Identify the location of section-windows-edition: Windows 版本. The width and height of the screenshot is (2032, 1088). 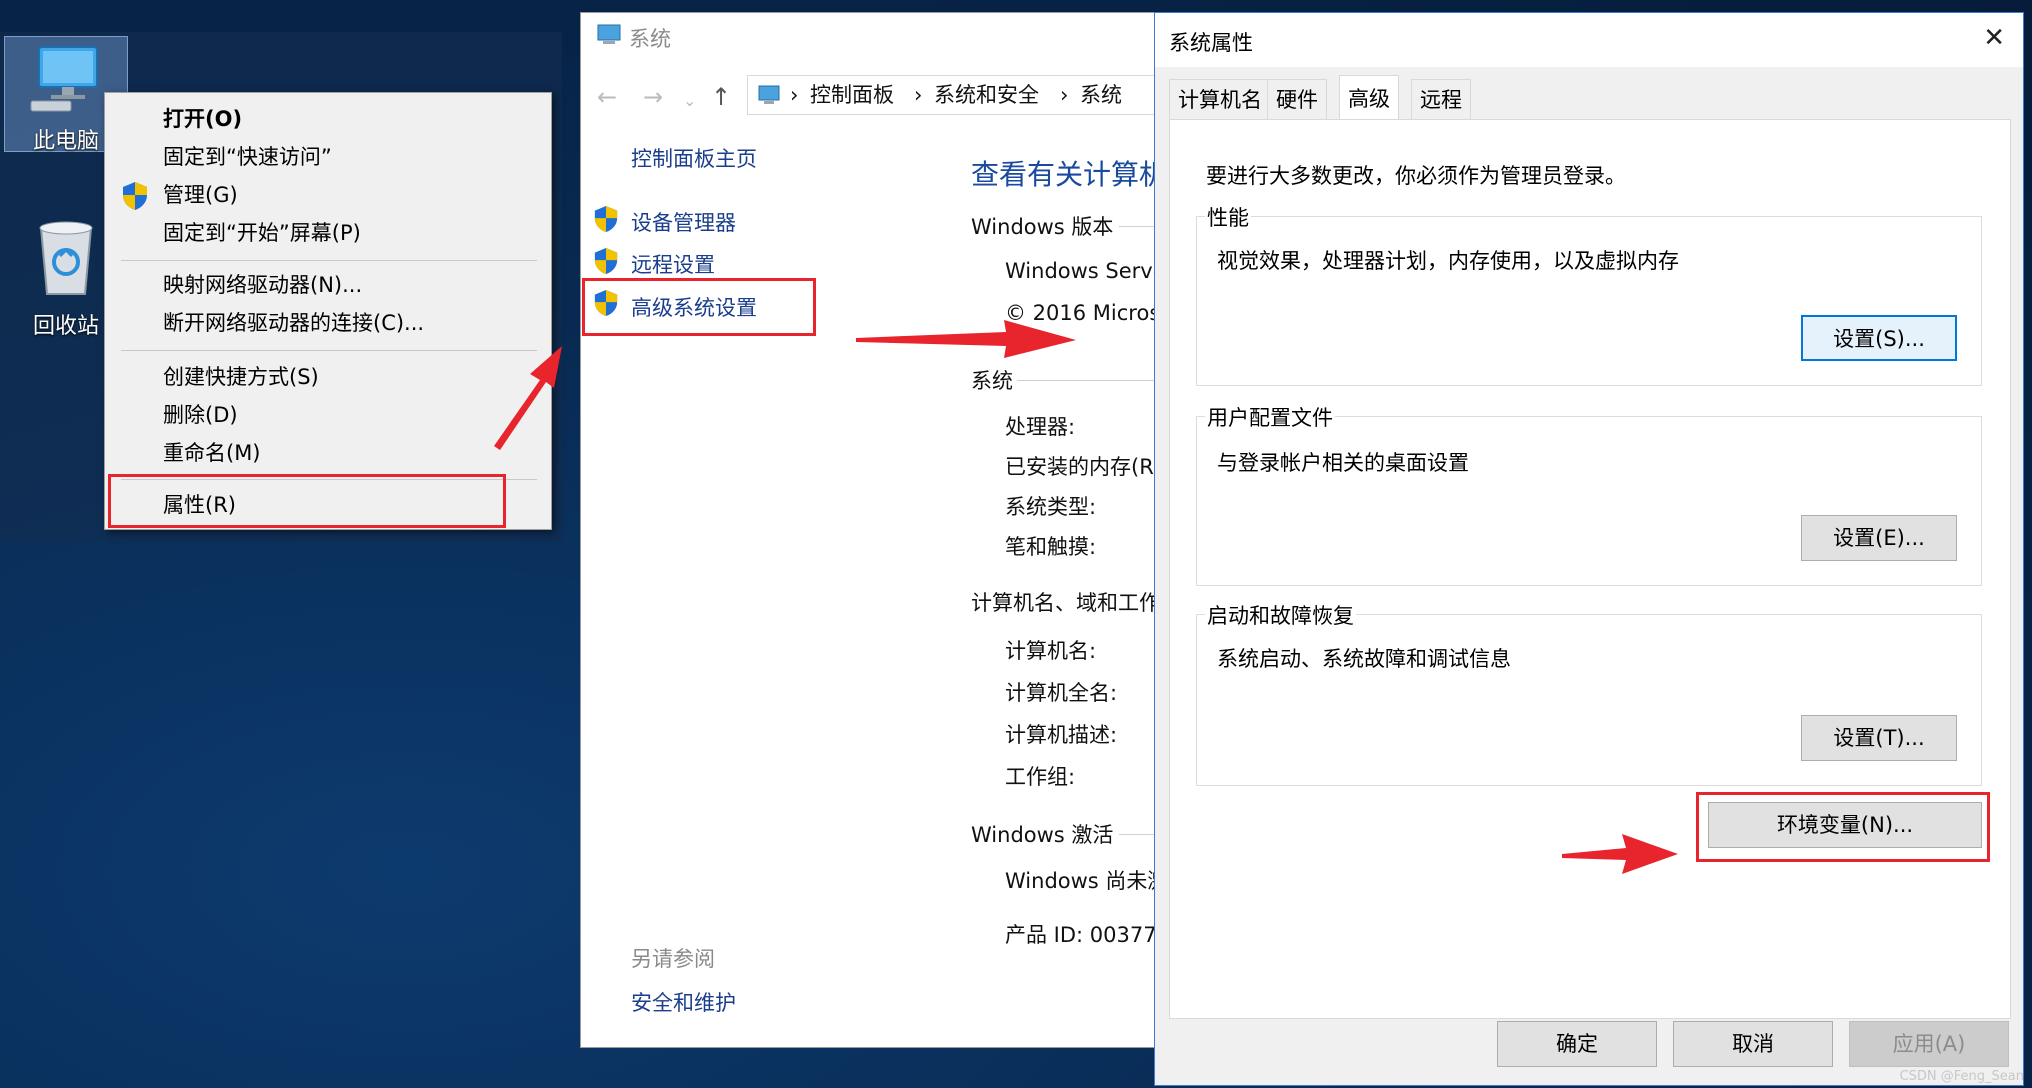
(1042, 227).